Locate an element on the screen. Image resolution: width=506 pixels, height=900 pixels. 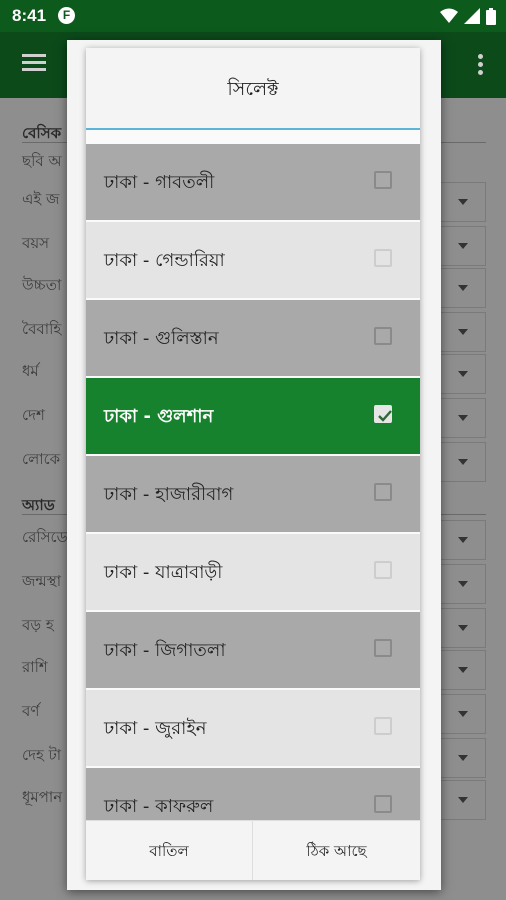
battery-icon is located at coordinates (491, 16).